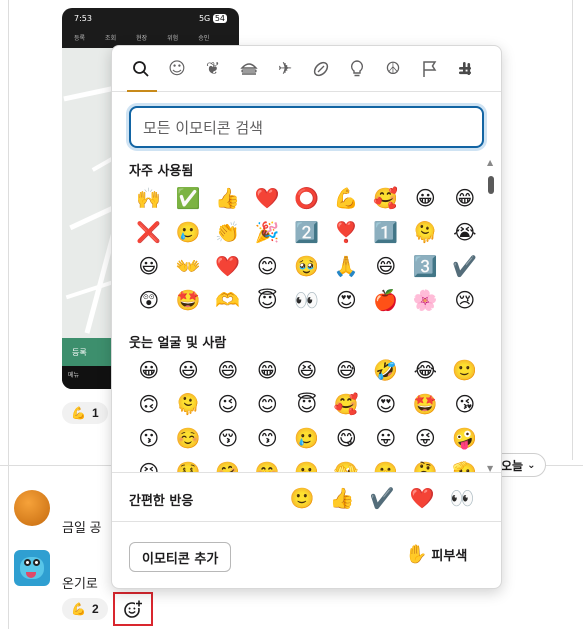  What do you see at coordinates (268, 438) in the screenshot?
I see `emoji-cell: 😙` at bounding box center [268, 438].